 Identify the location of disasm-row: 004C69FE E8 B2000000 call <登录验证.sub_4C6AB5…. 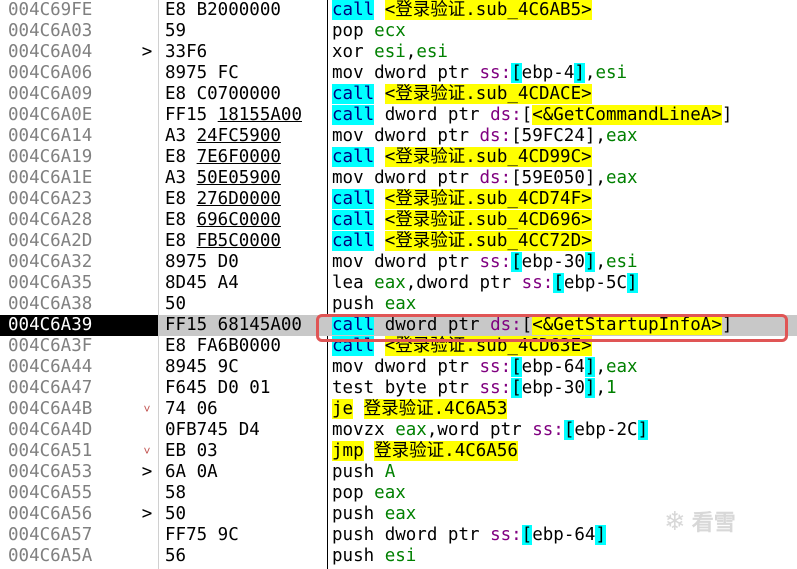
(398, 10).